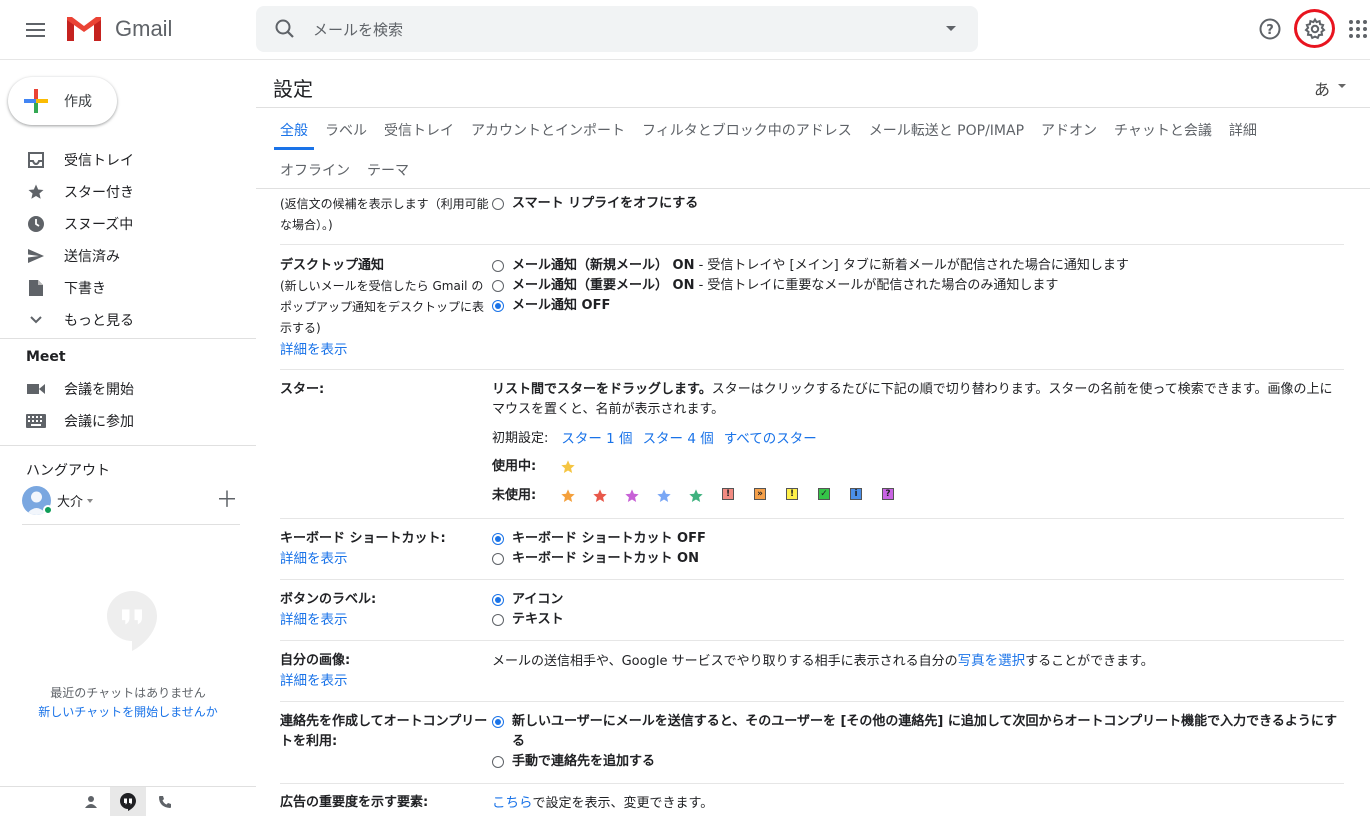 This screenshot has height=816, width=1370. What do you see at coordinates (332, 265) in the screenshot?
I see `setting-label: デスクトップ通知` at bounding box center [332, 265].